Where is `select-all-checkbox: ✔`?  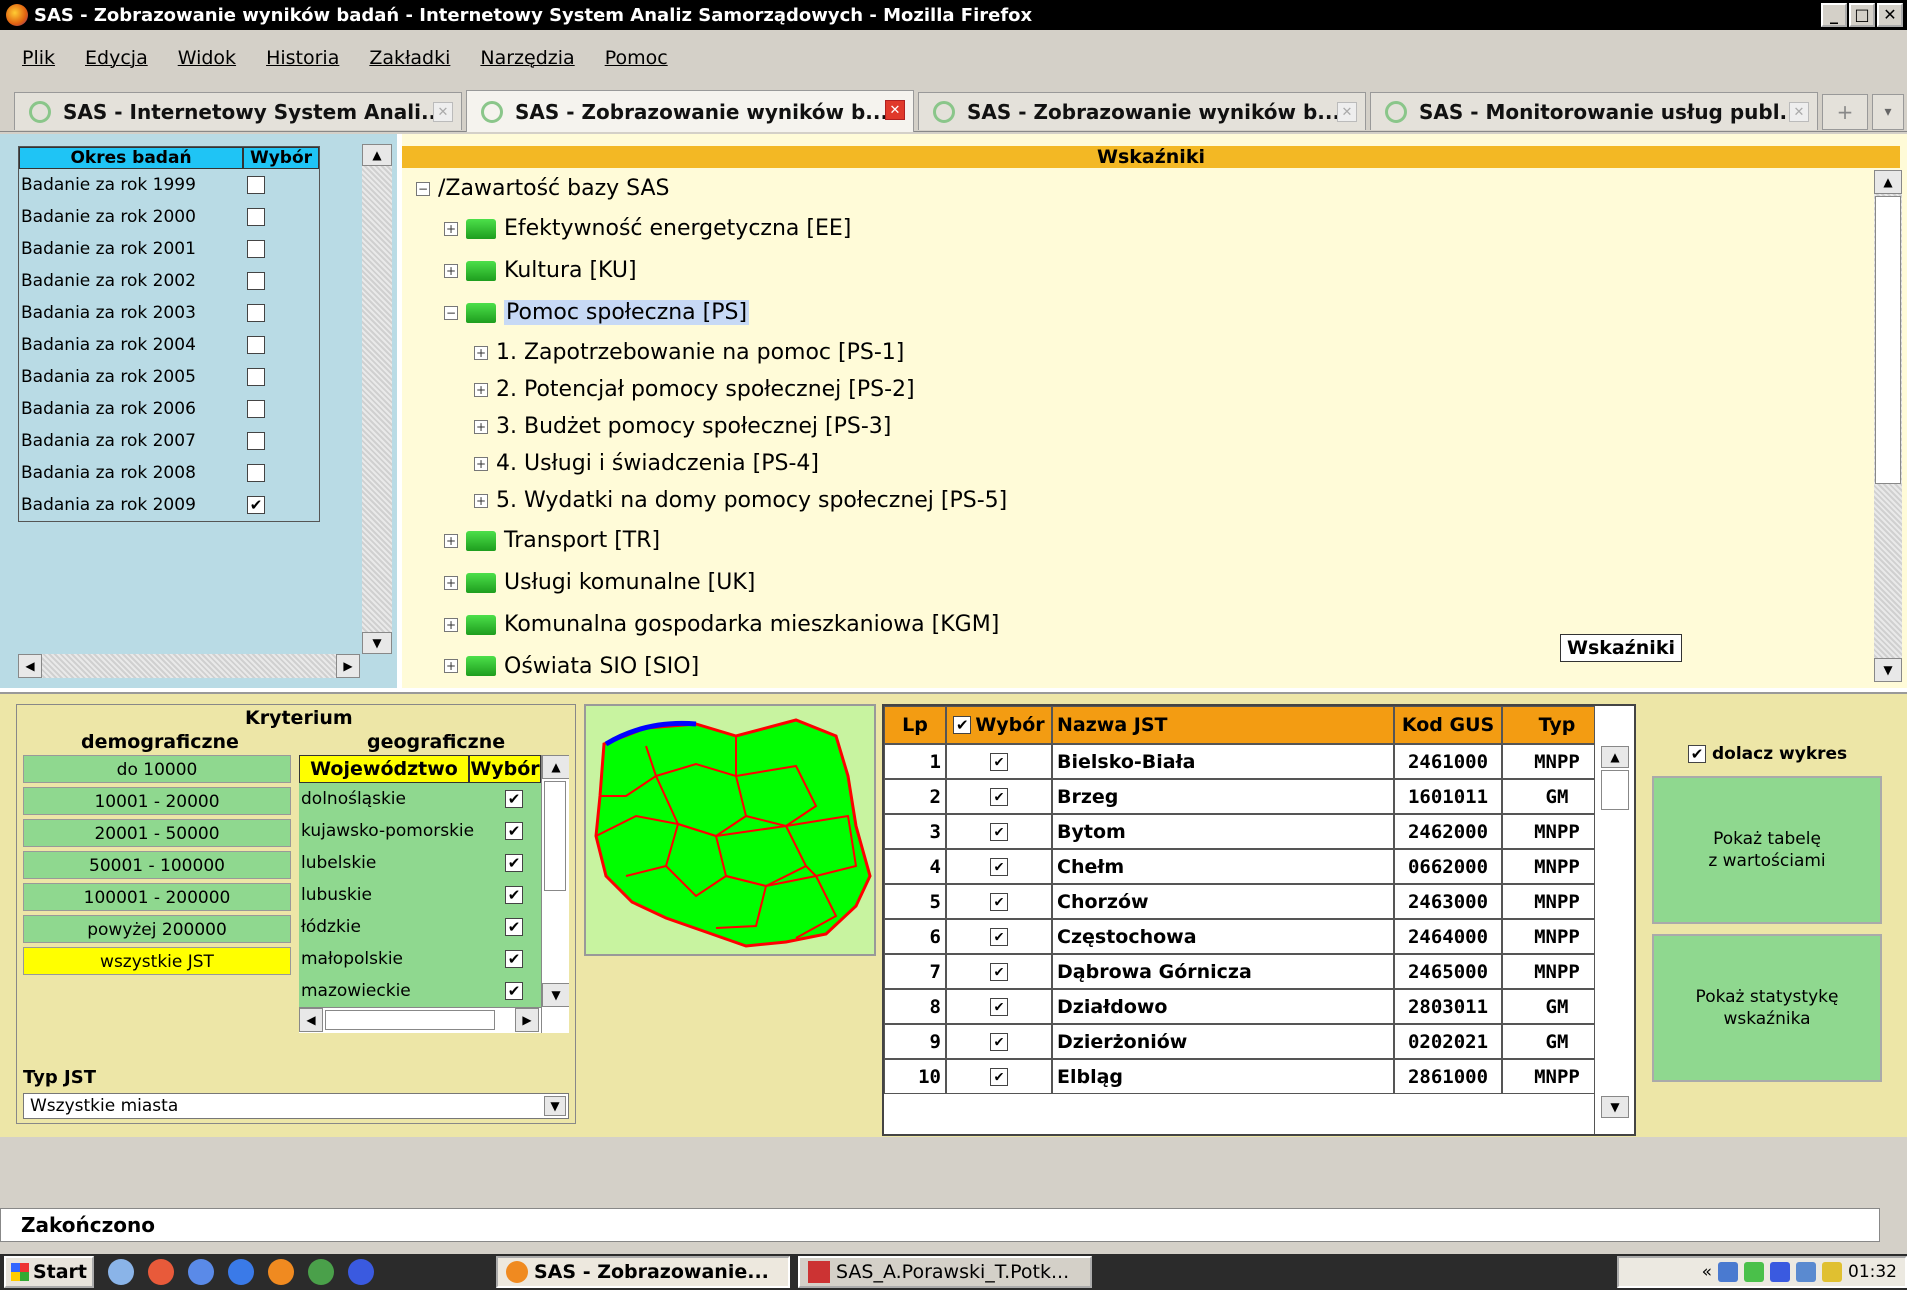
select-all-checkbox: ✔ is located at coordinates (962, 725).